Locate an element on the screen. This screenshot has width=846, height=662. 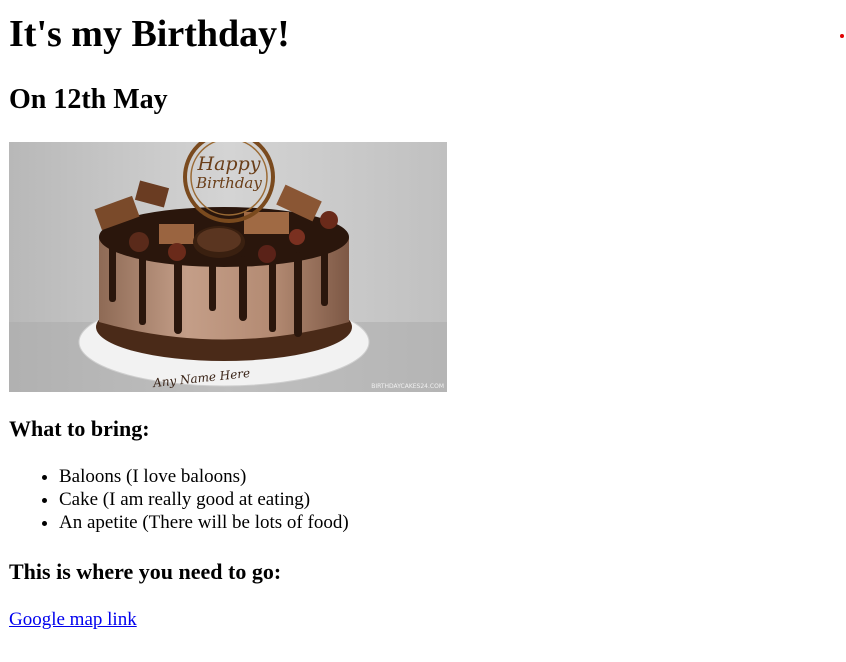
red-dot-marker is located at coordinates (842, 36).